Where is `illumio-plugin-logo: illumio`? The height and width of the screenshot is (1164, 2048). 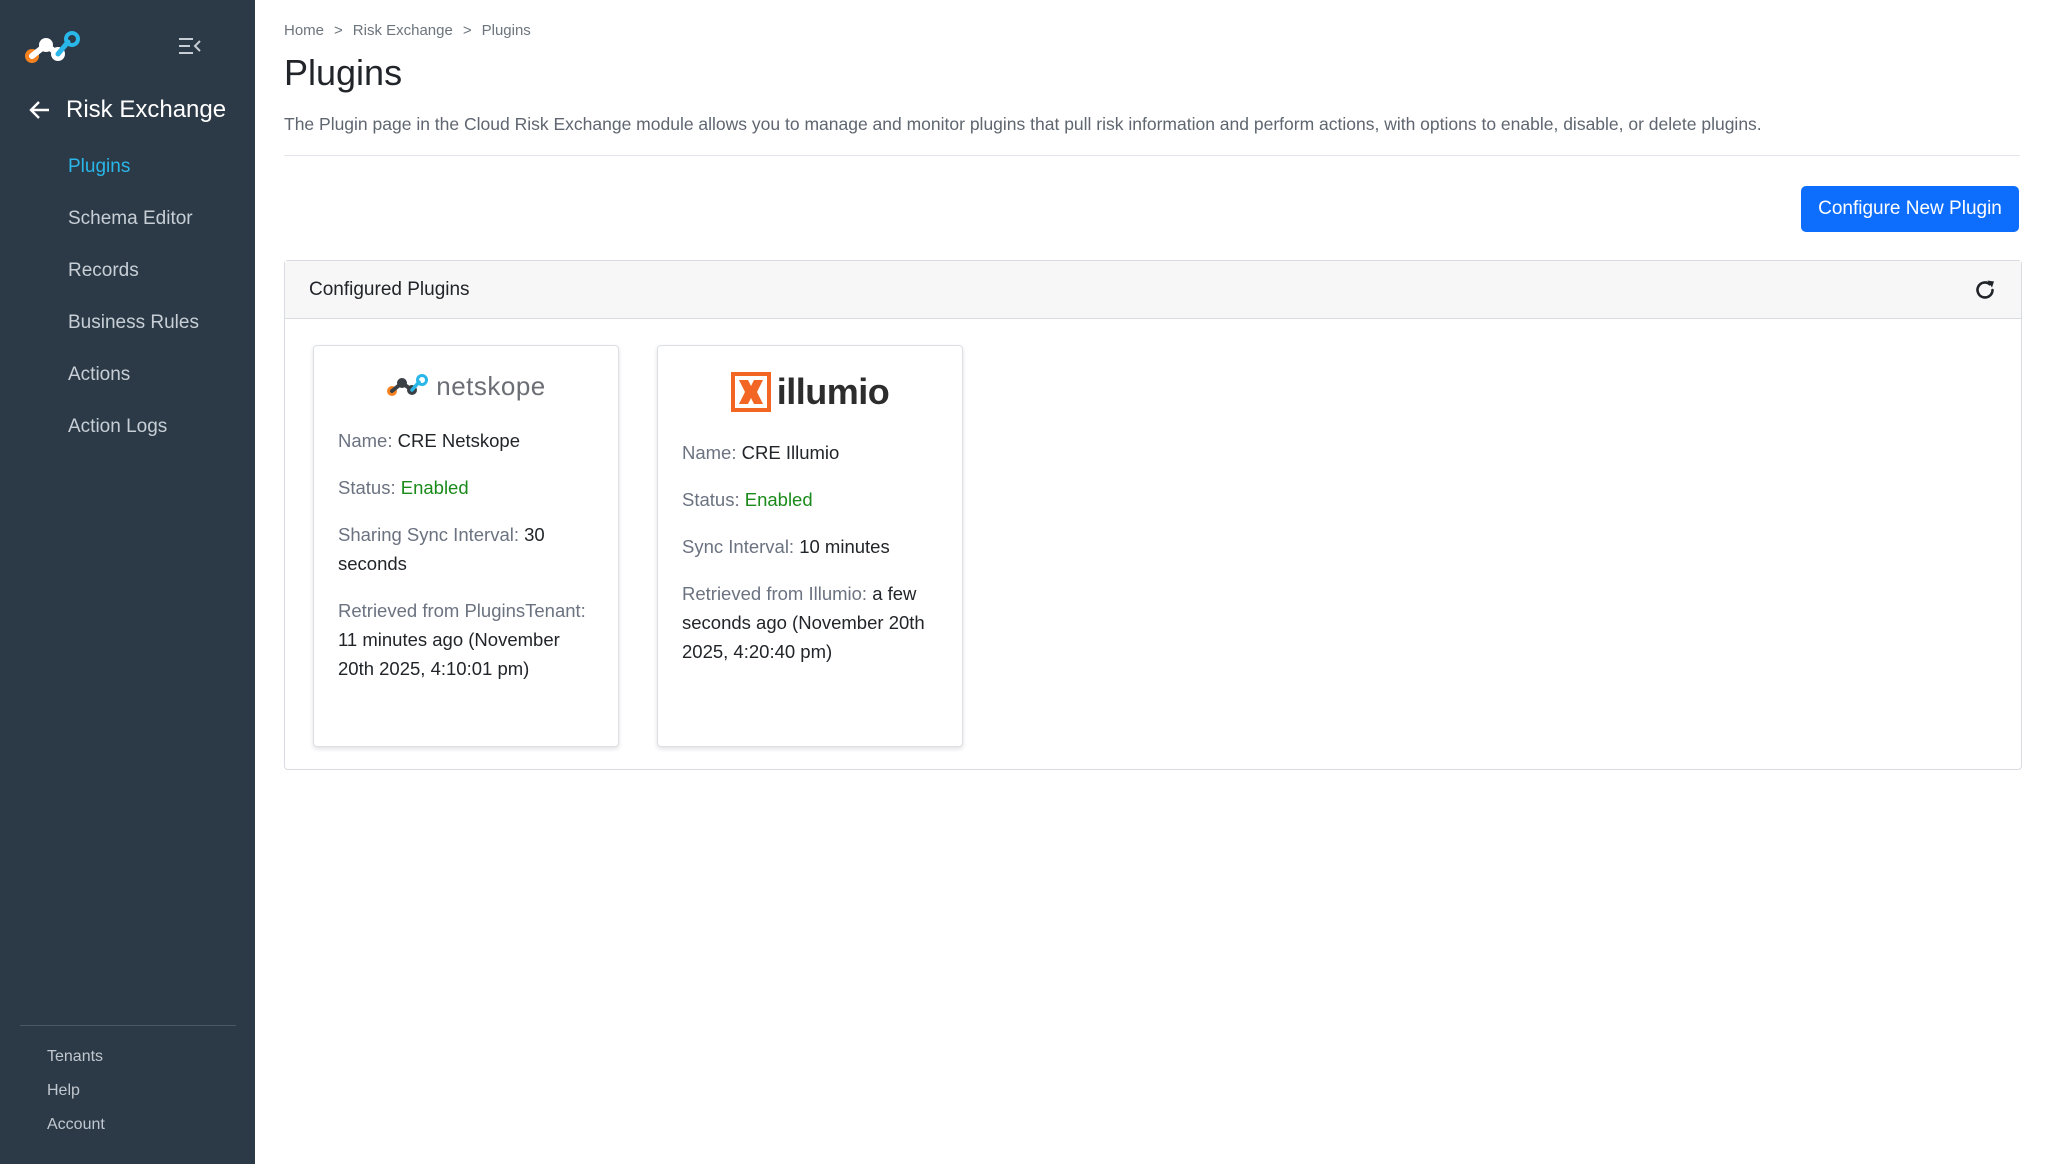
illumio-plugin-logo: illumio is located at coordinates (810, 392).